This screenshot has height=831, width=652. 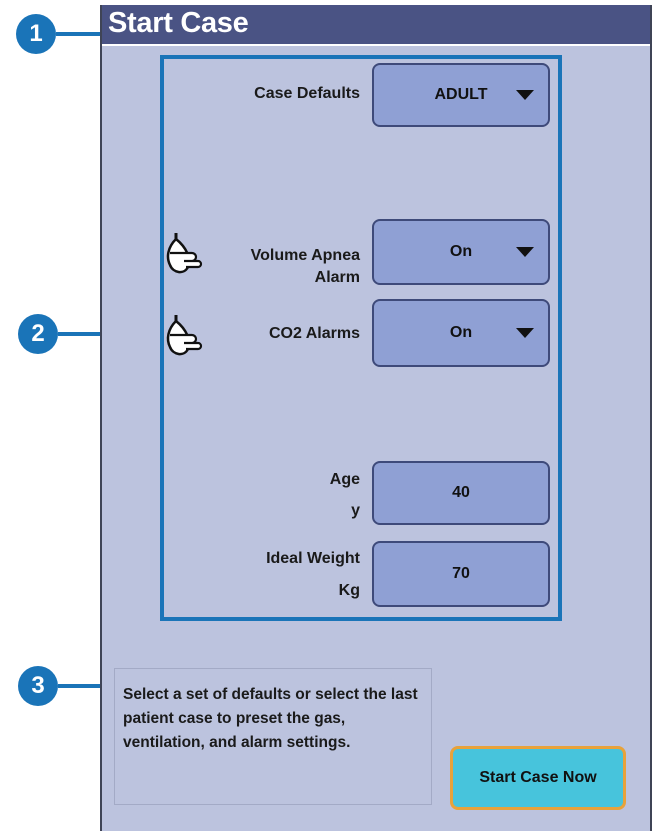 What do you see at coordinates (305, 255) in the screenshot?
I see `volume-apnea-label-line1: Volume Apnea` at bounding box center [305, 255].